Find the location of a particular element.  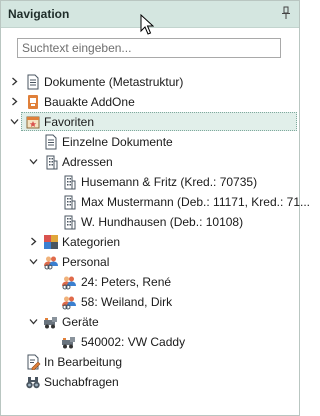

vehicle-icon is located at coordinates (69, 342).